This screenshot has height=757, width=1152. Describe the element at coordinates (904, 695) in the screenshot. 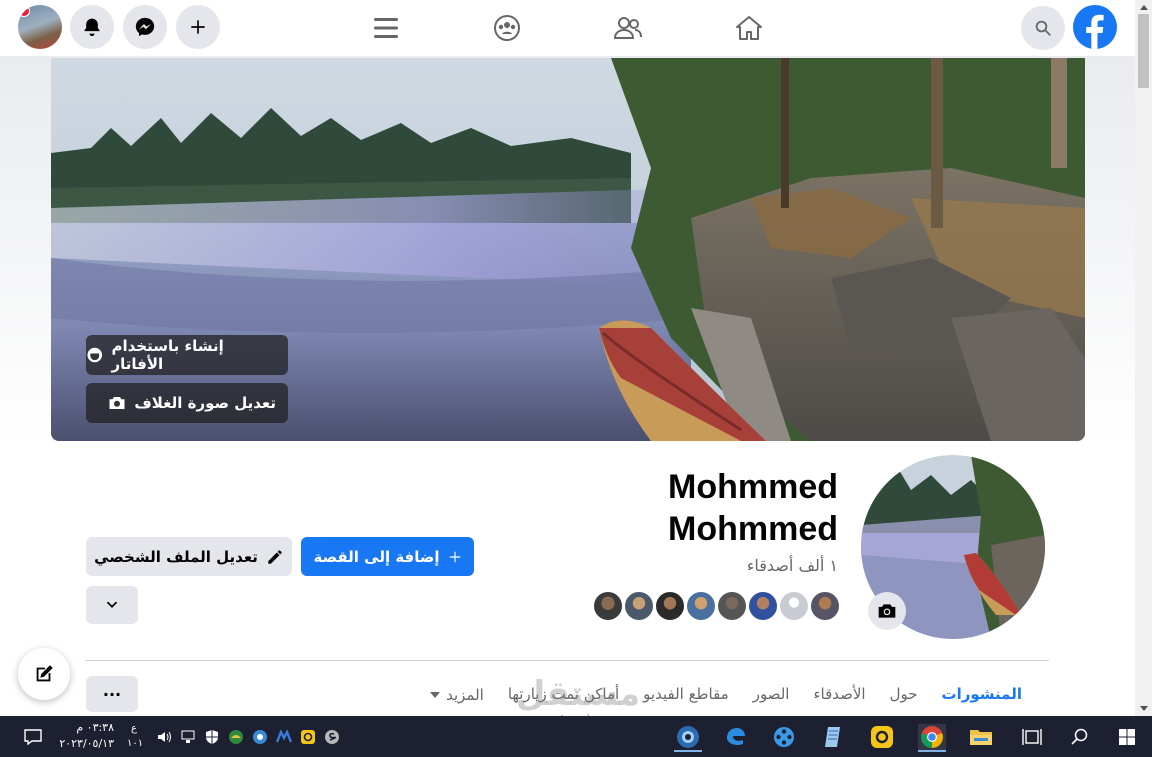

I see `tab-about: حول` at that location.